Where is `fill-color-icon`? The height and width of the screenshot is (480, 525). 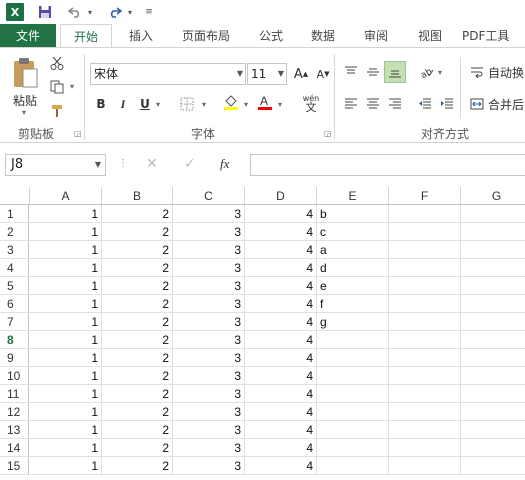
fill-color-icon is located at coordinates (231, 102).